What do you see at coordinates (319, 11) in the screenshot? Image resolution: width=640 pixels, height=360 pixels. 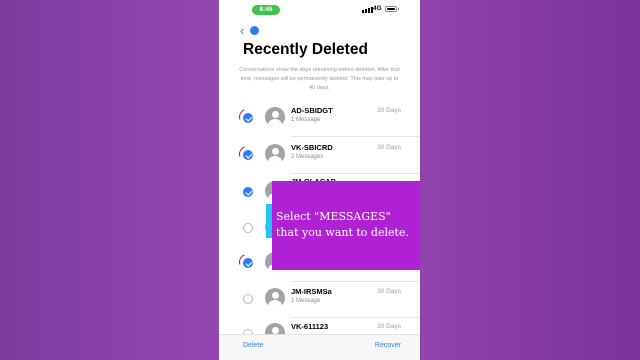 I see `status-bar: 8:46 4G` at bounding box center [319, 11].